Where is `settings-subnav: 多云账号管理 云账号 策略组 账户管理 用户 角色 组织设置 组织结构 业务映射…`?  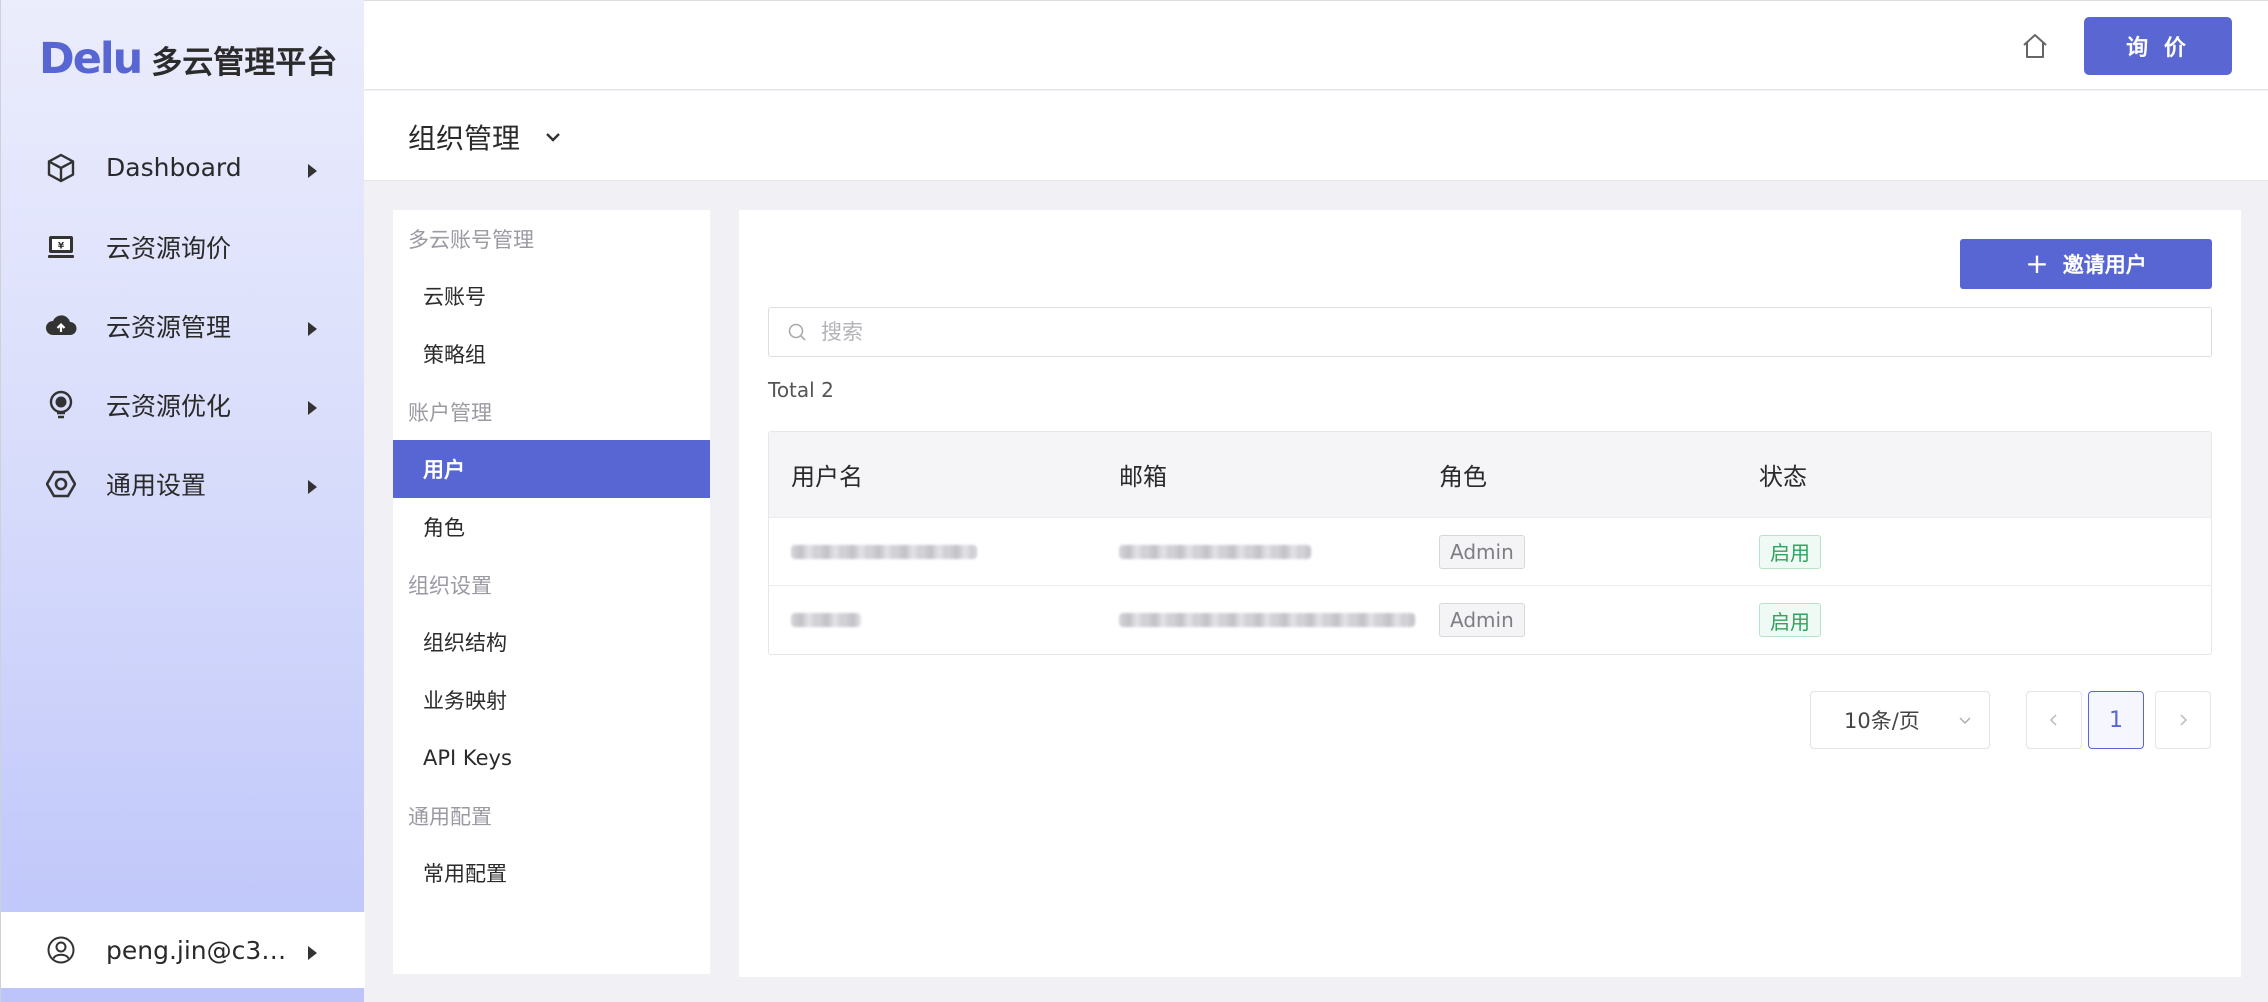 settings-subnav: 多云账号管理 云账号 策略组 账户管理 用户 角色 组织设置 组织结构 业务映射… is located at coordinates (551, 592).